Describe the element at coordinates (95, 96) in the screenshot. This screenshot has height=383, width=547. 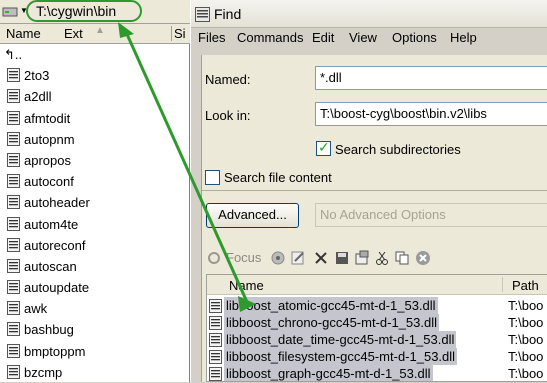
I see `list-item: a2dll` at that location.